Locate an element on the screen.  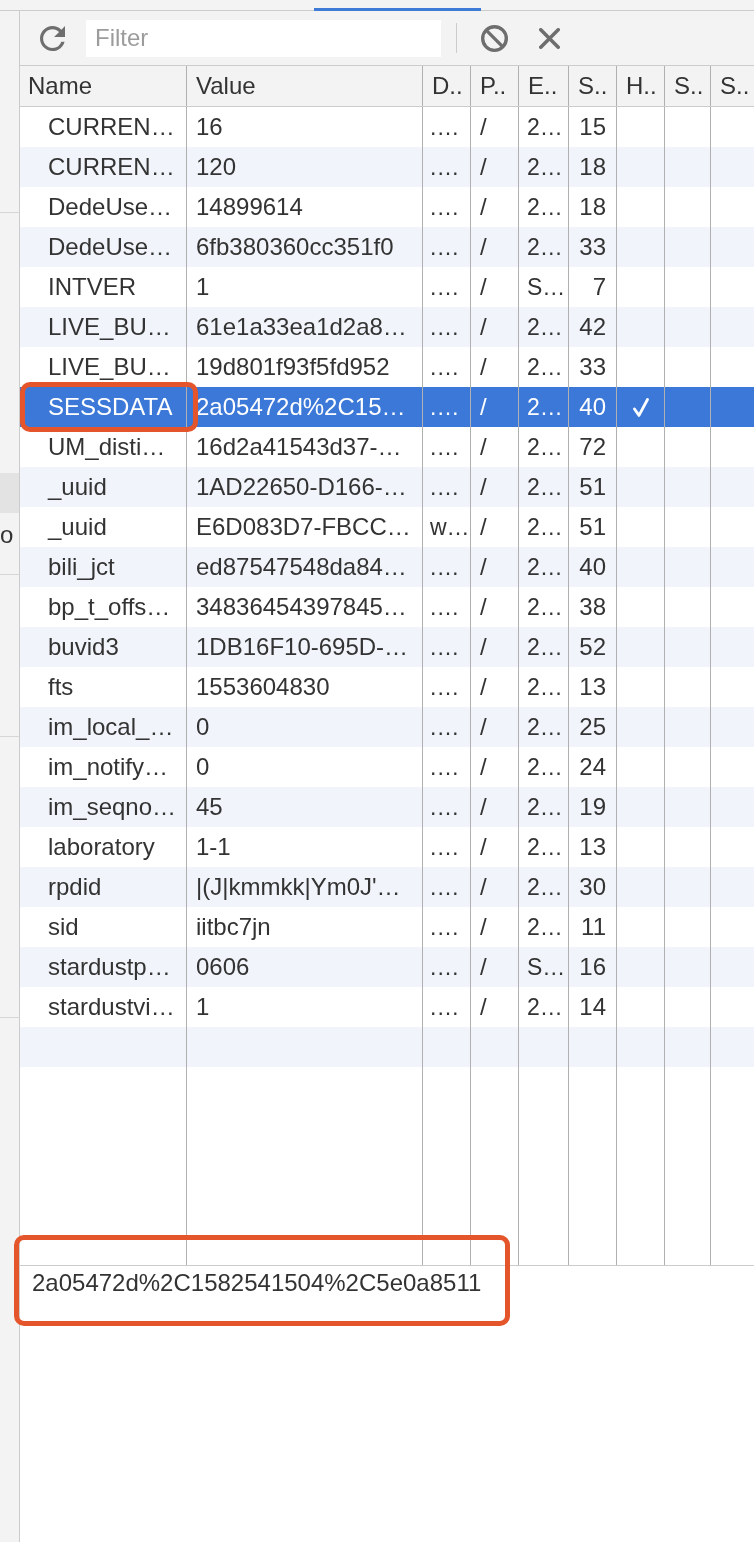
table-row: SESSDATA 2a05472d%2C15… .… / 2… 40 is located at coordinates (387, 407).